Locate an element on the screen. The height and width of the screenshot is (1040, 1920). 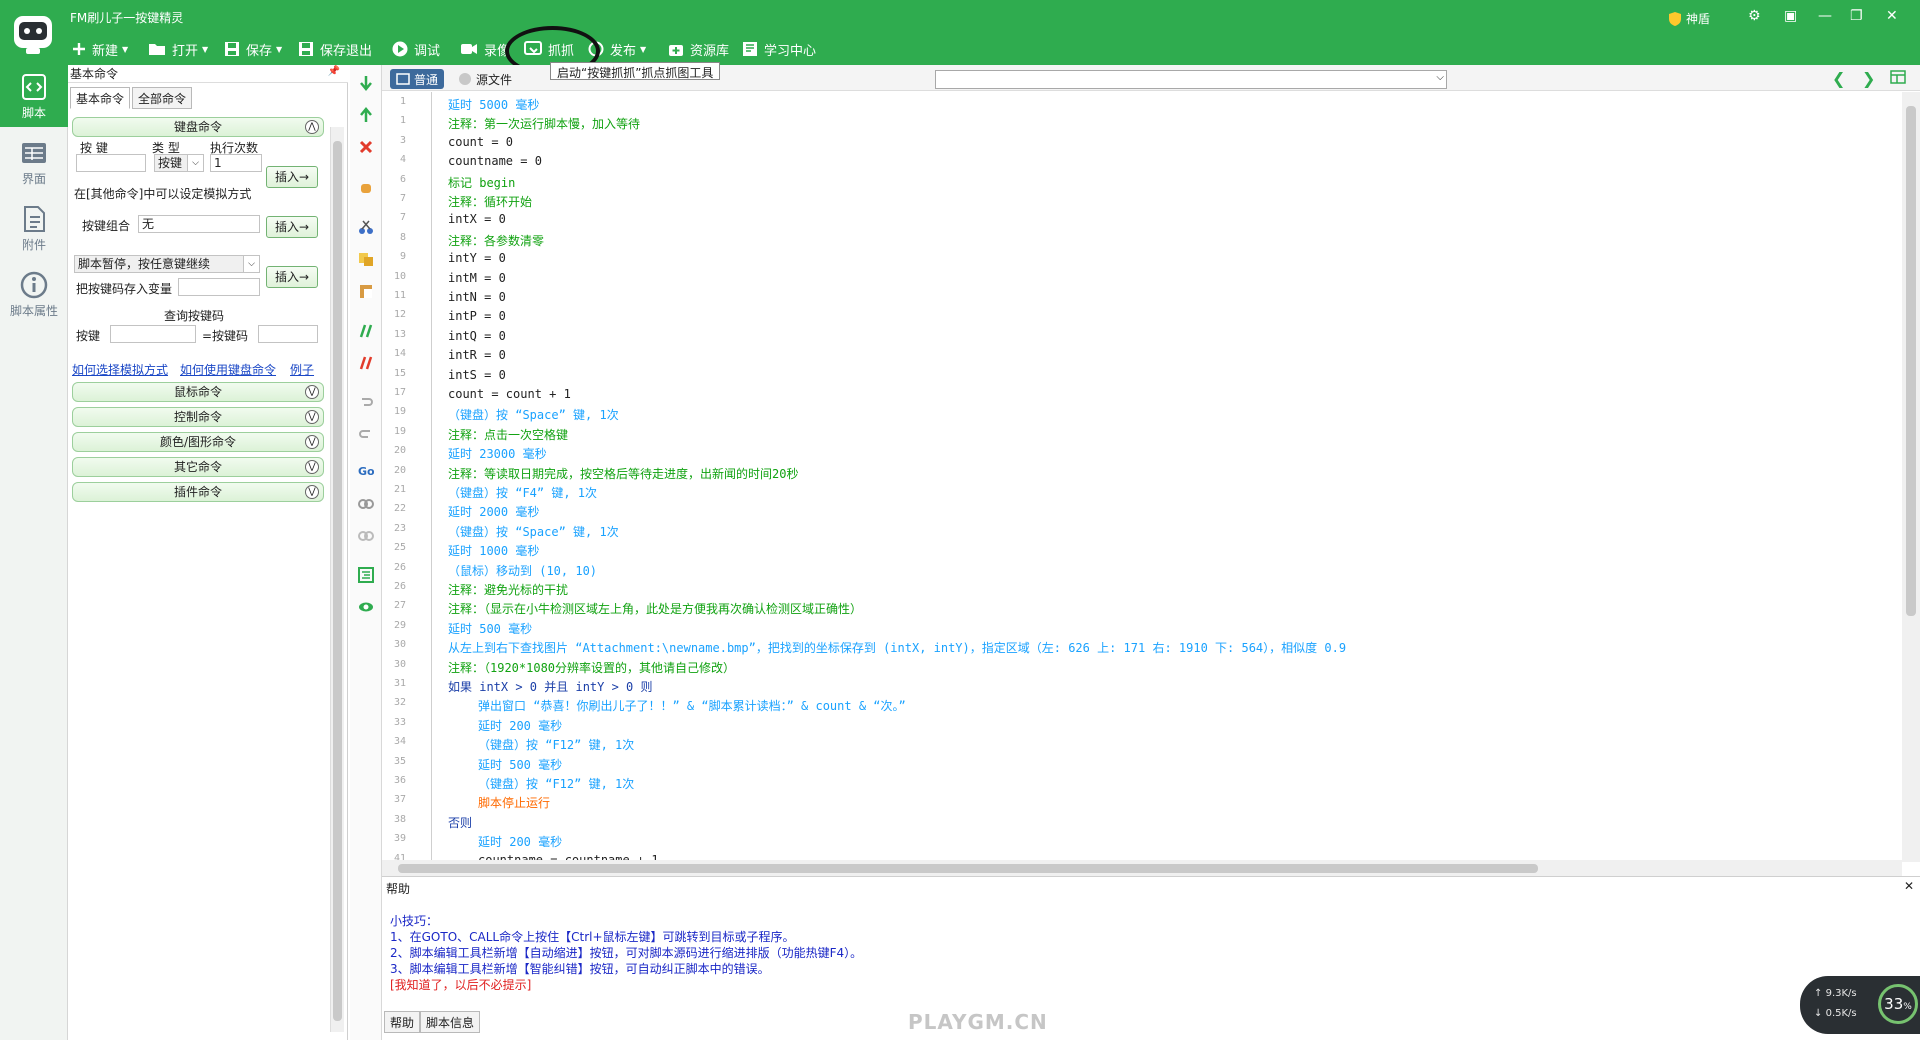
code-line: 注释：第一次运行脚本慢，加入等待 is located at coordinates (544, 123).